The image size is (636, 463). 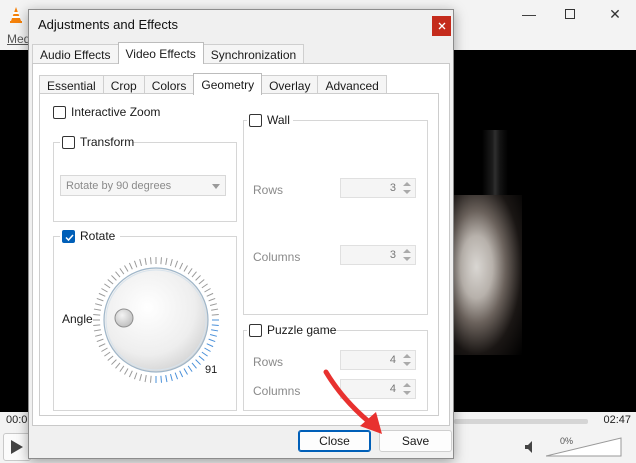 I want to click on window-close-icon: ✕, so click(x=615, y=14).